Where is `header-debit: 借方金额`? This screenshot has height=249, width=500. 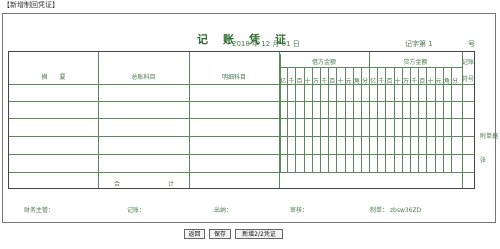
header-debit: 借方金额 is located at coordinates (323, 62).